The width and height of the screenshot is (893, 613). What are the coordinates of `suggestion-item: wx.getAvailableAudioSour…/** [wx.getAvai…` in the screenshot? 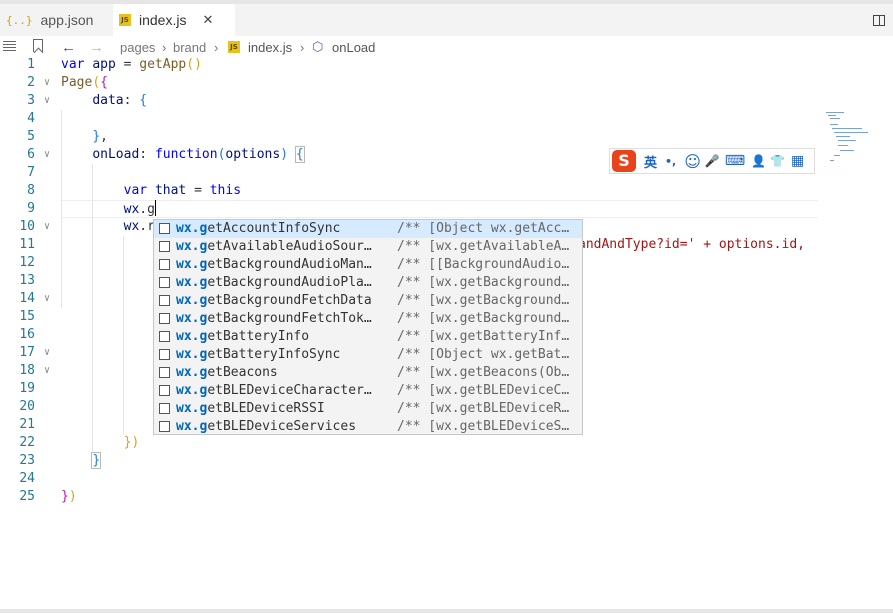 It's located at (368, 247).